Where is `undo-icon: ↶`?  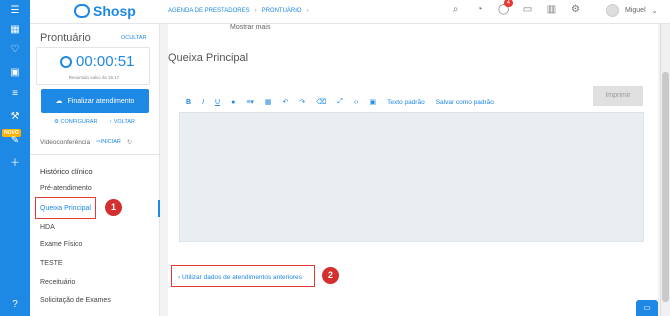
undo-icon: ↶ is located at coordinates (286, 102).